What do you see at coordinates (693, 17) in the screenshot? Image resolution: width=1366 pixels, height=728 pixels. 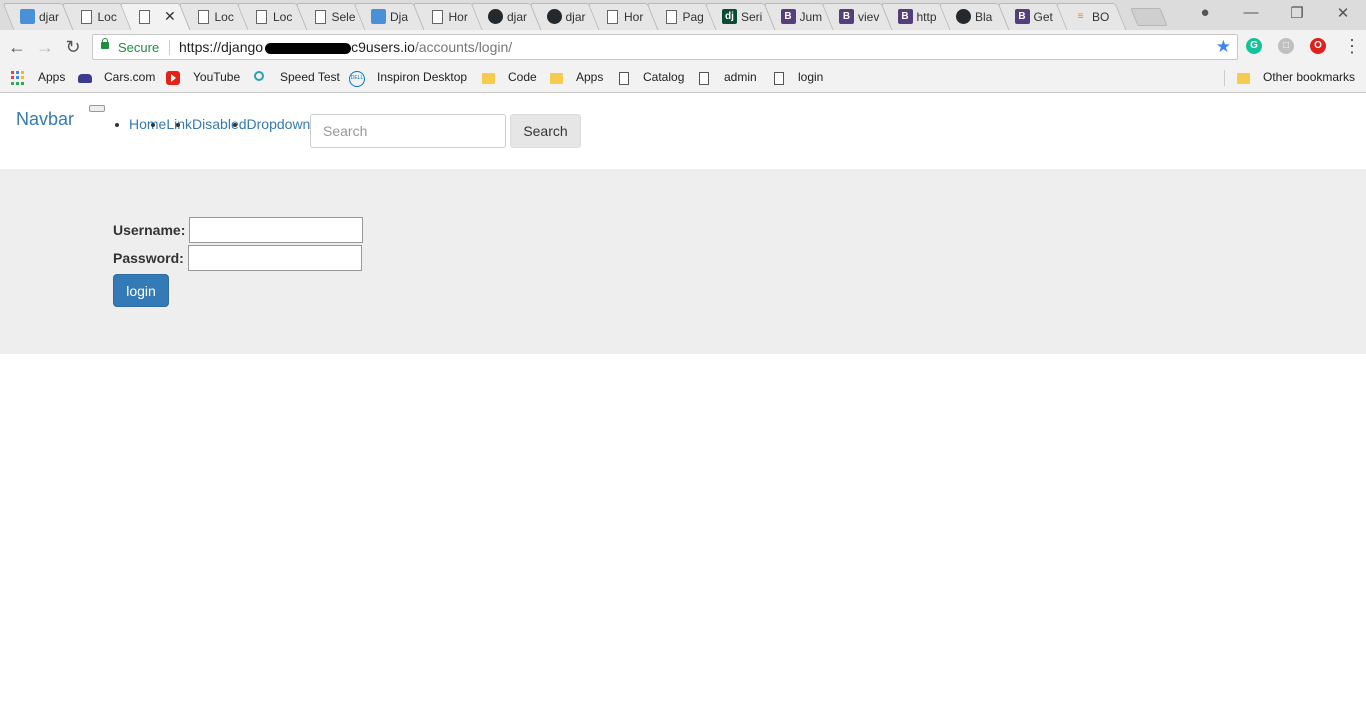 I see `tab-title: Pag` at bounding box center [693, 17].